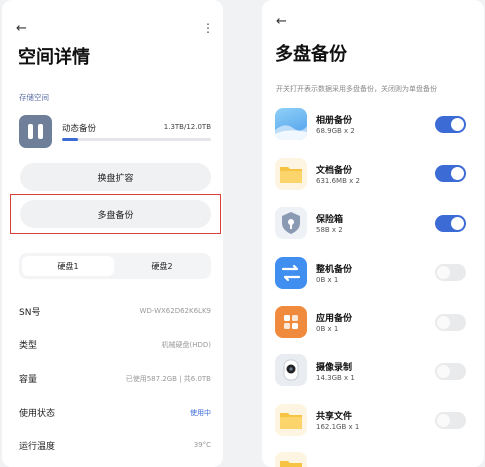 The image size is (485, 467). What do you see at coordinates (136, 139) in the screenshot?
I see `volume-usage-bar` at bounding box center [136, 139].